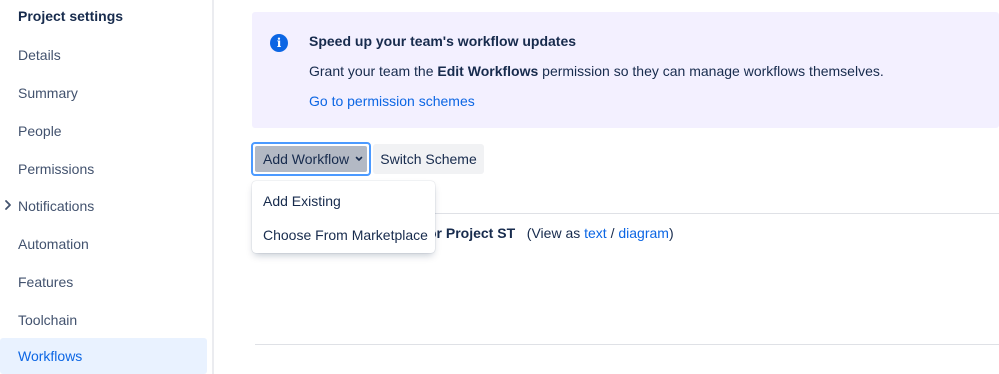  I want to click on sidebar-item-automation: Automation, so click(103, 244).